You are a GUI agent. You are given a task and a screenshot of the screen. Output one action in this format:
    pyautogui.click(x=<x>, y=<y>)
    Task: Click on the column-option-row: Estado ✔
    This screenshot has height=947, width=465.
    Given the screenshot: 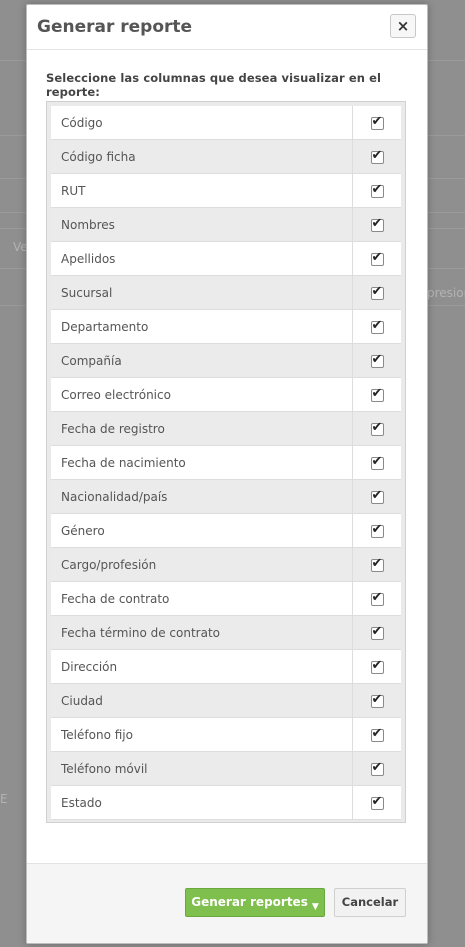 What is the action you would take?
    pyautogui.click(x=226, y=802)
    